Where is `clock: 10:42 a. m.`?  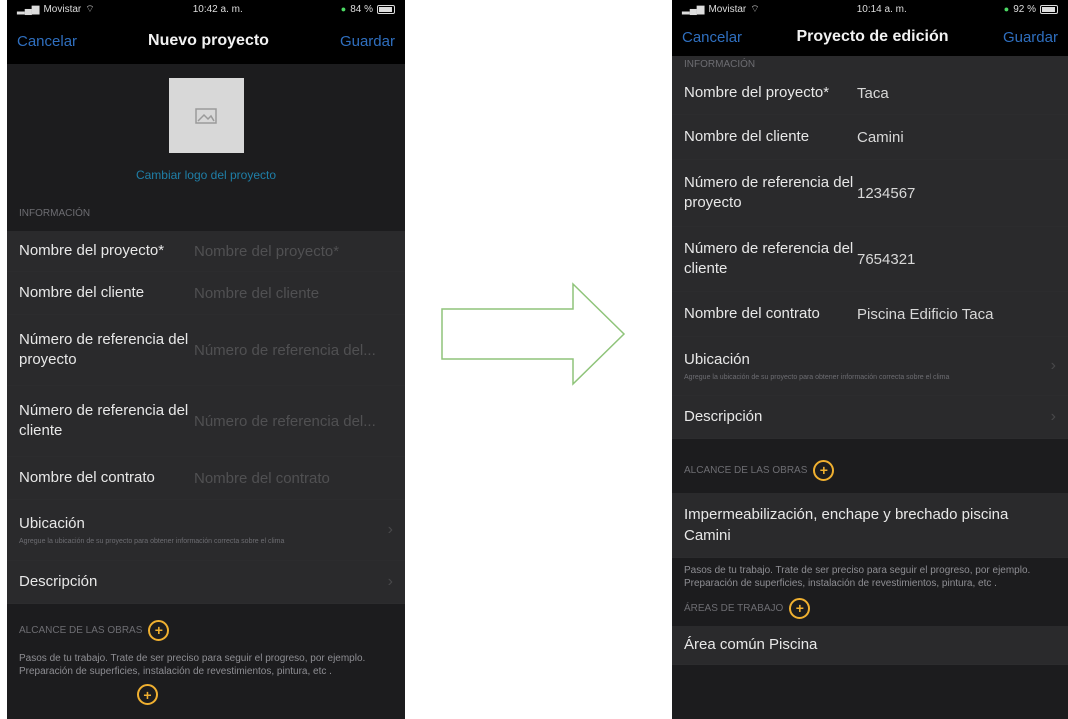 clock: 10:42 a. m. is located at coordinates (217, 9).